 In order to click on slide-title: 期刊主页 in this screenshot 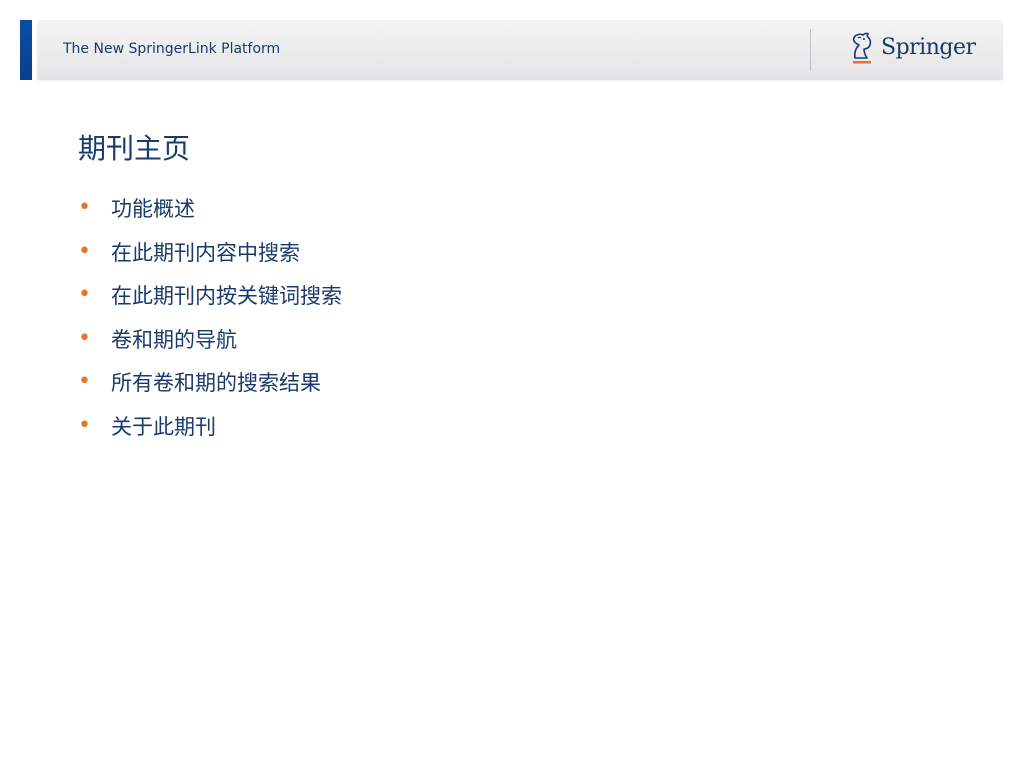, I will do `click(134, 148)`.